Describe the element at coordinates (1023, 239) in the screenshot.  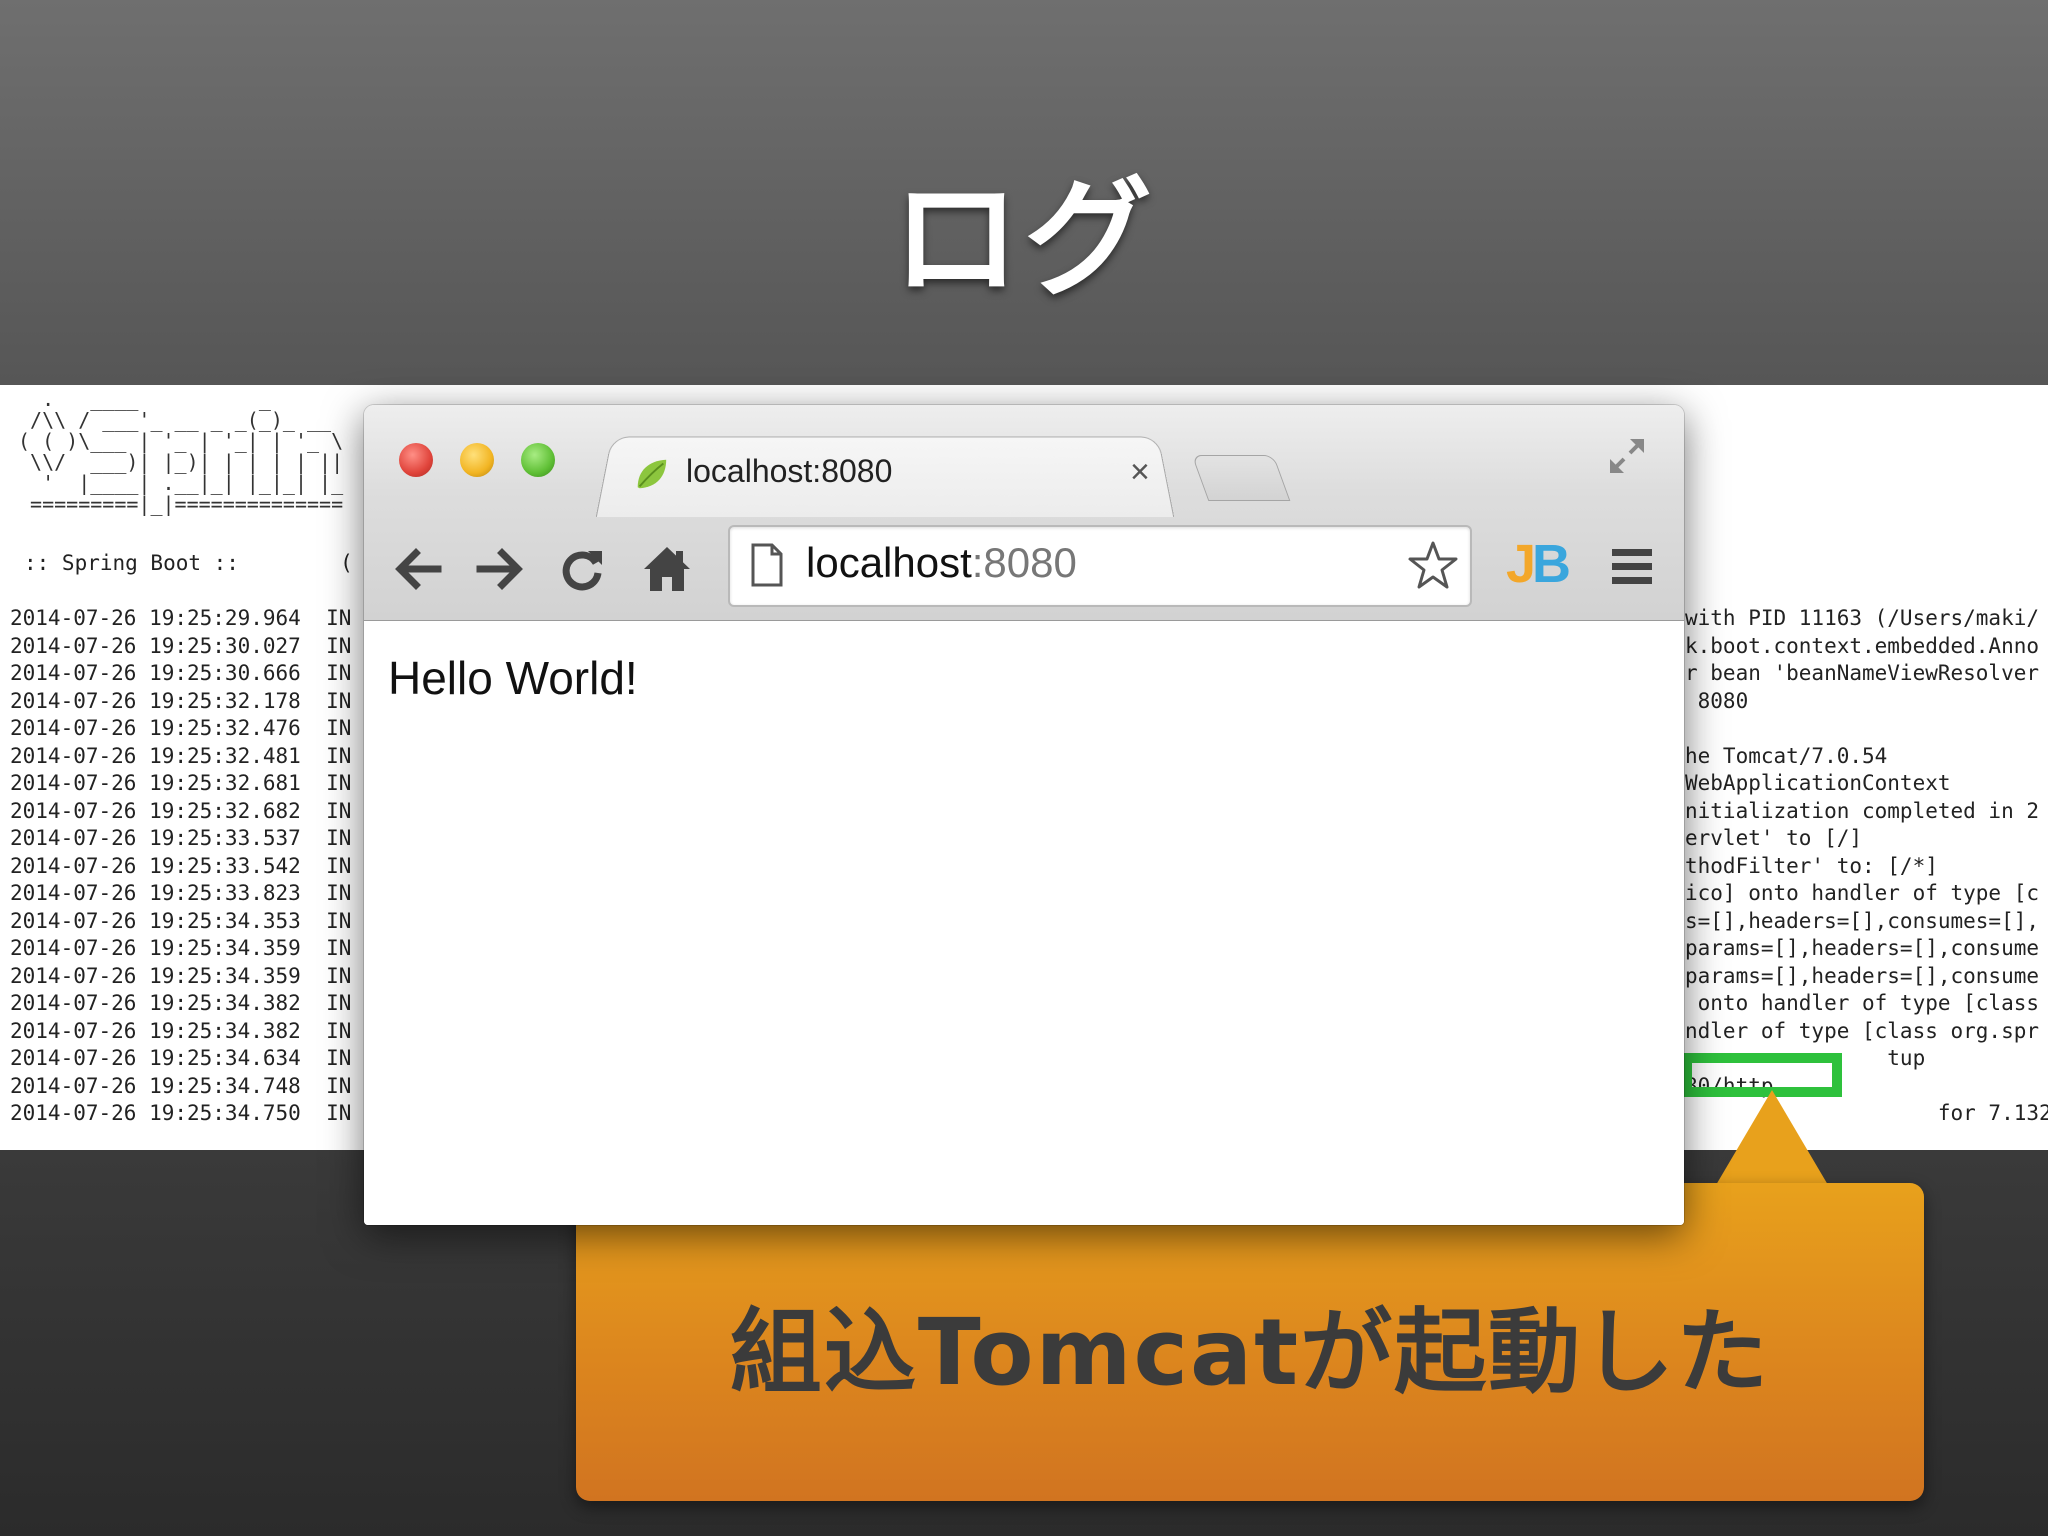
I see `slide-title: ログ` at that location.